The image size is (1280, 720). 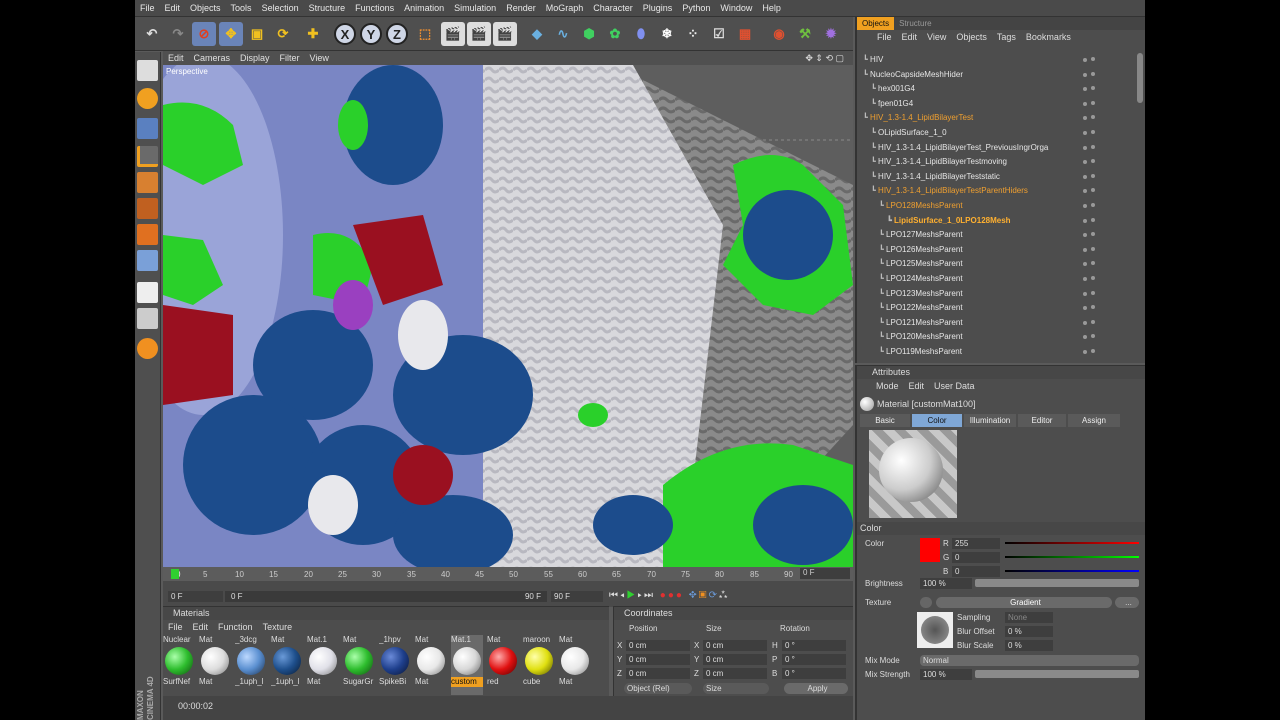 What do you see at coordinates (195, 596) in the screenshot?
I see `start-frame-field: 0 F` at bounding box center [195, 596].